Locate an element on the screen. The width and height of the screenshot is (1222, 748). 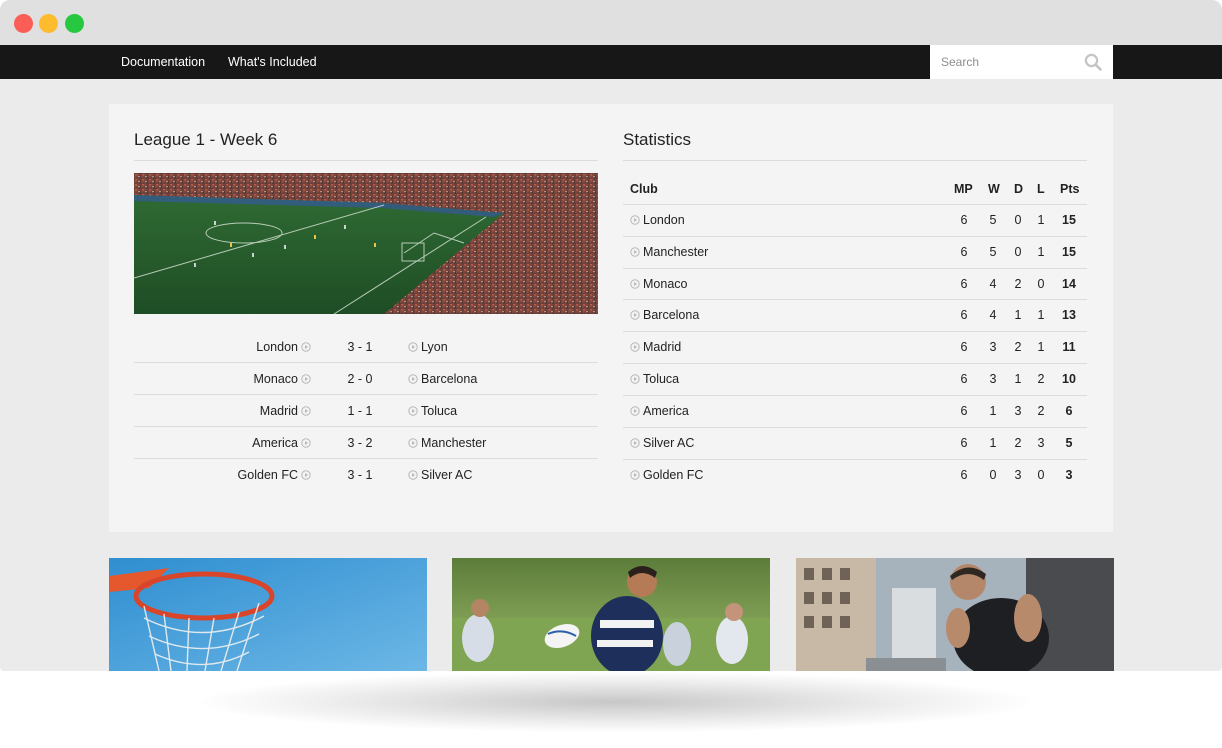
points: 6 is located at coordinates (1069, 411).